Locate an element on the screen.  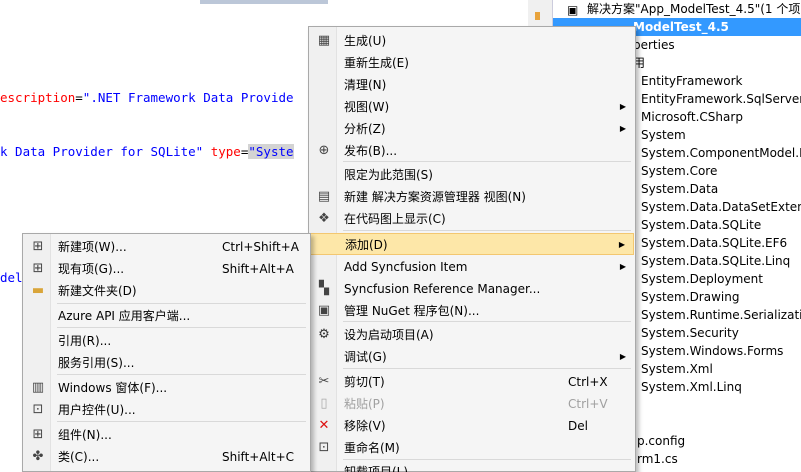
menu-item-label: 生成(U) is located at coordinates (365, 41).